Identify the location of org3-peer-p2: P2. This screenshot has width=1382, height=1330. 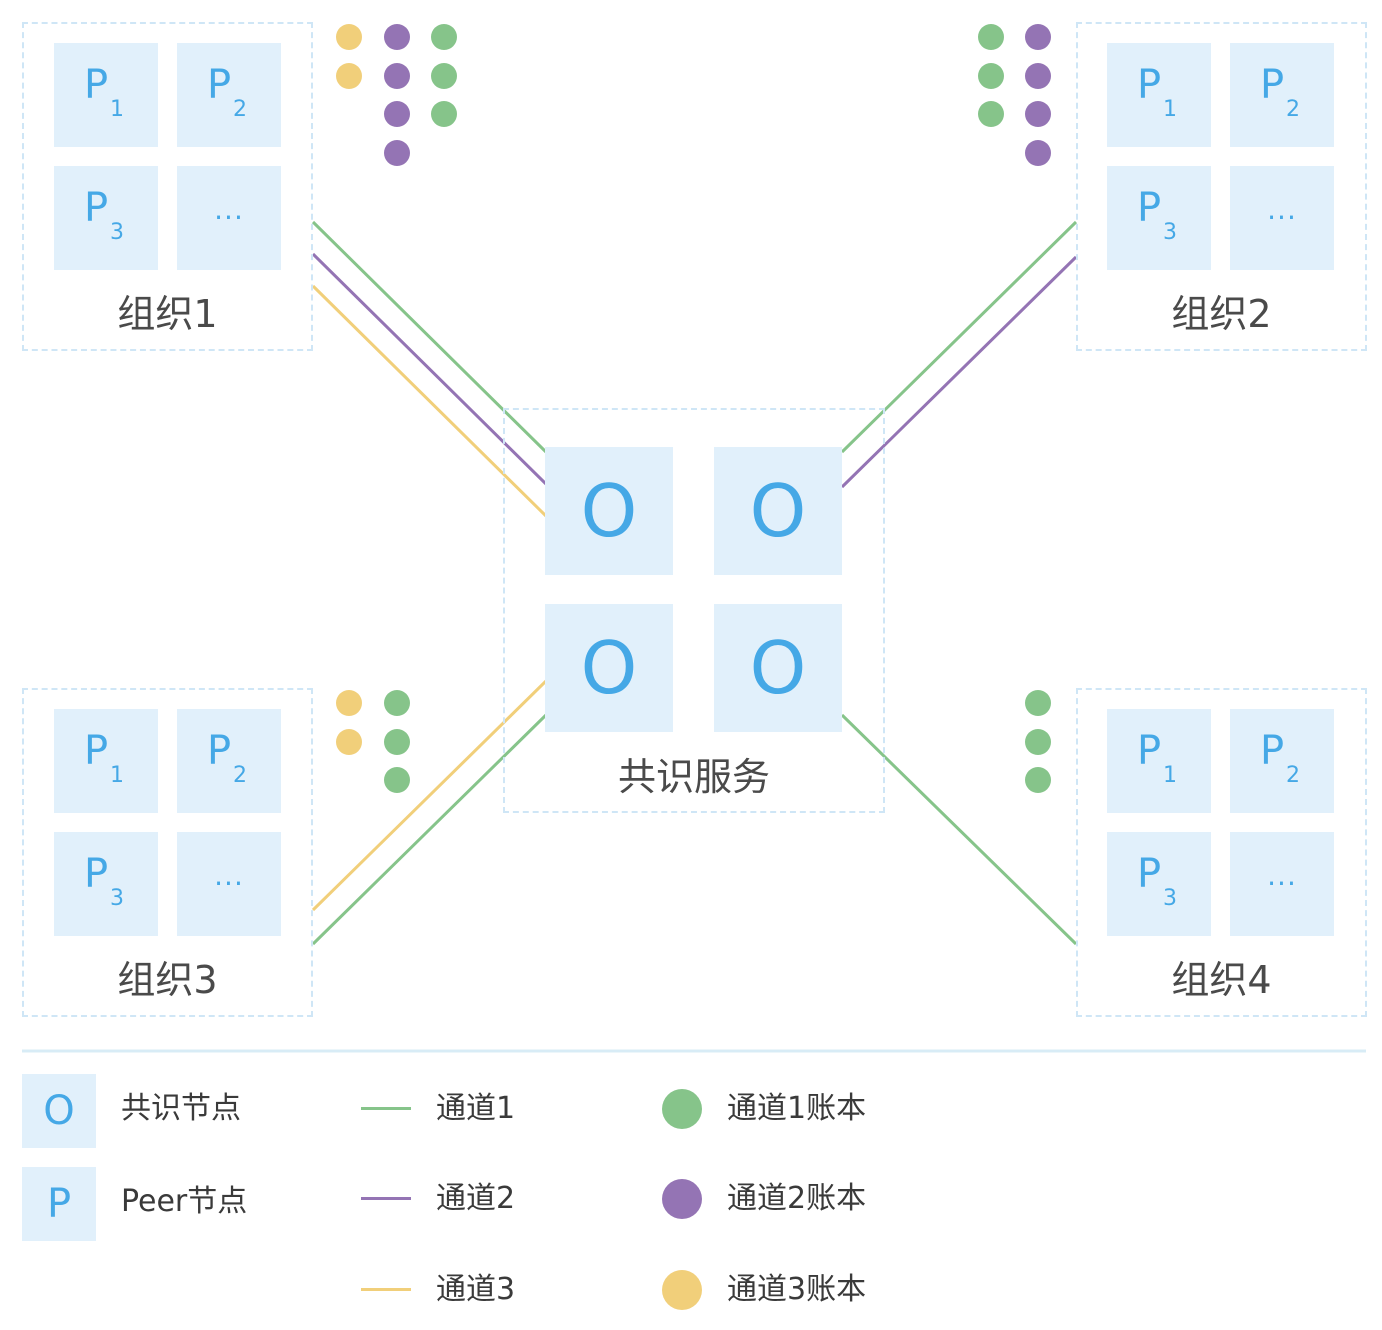
(229, 761).